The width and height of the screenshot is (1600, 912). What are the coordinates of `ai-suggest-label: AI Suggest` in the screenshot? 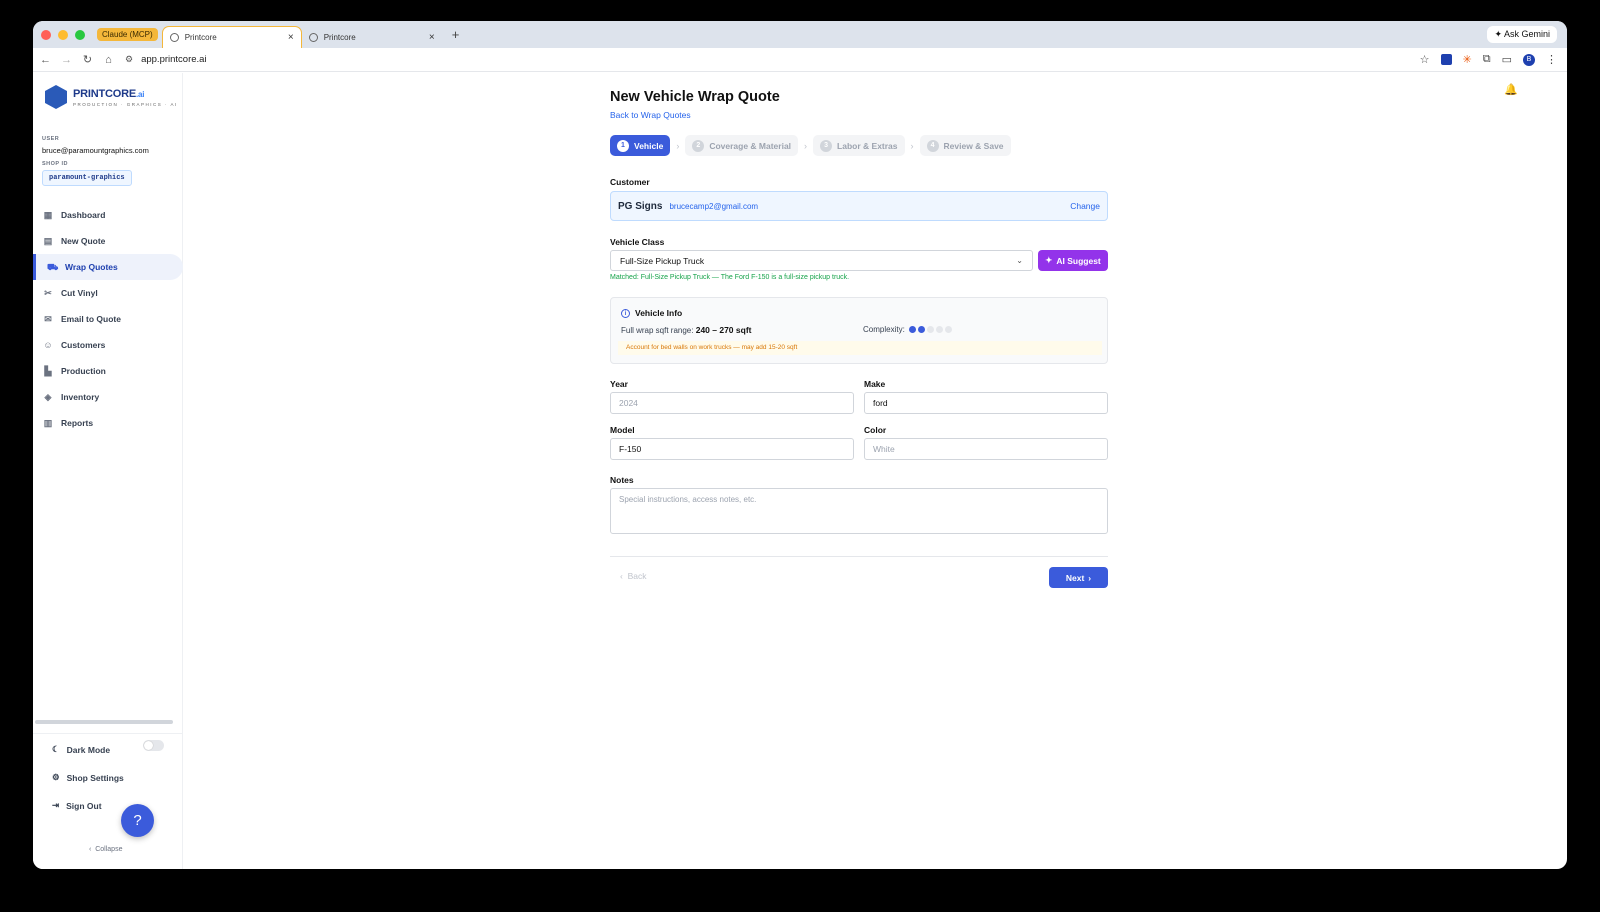 It's located at (1078, 260).